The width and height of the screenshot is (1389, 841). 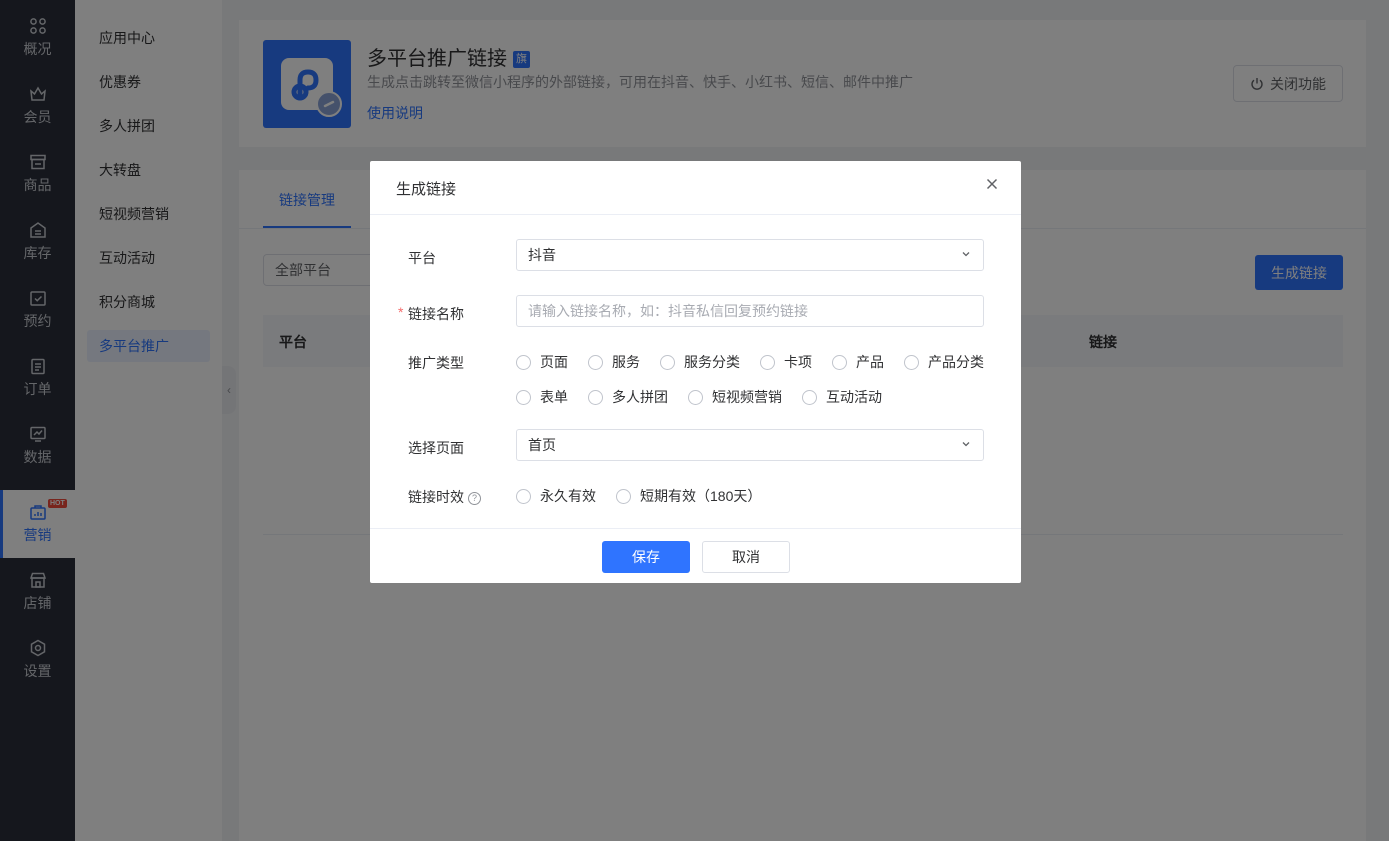 I want to click on dialog-title: 生成链接, so click(x=426, y=189).